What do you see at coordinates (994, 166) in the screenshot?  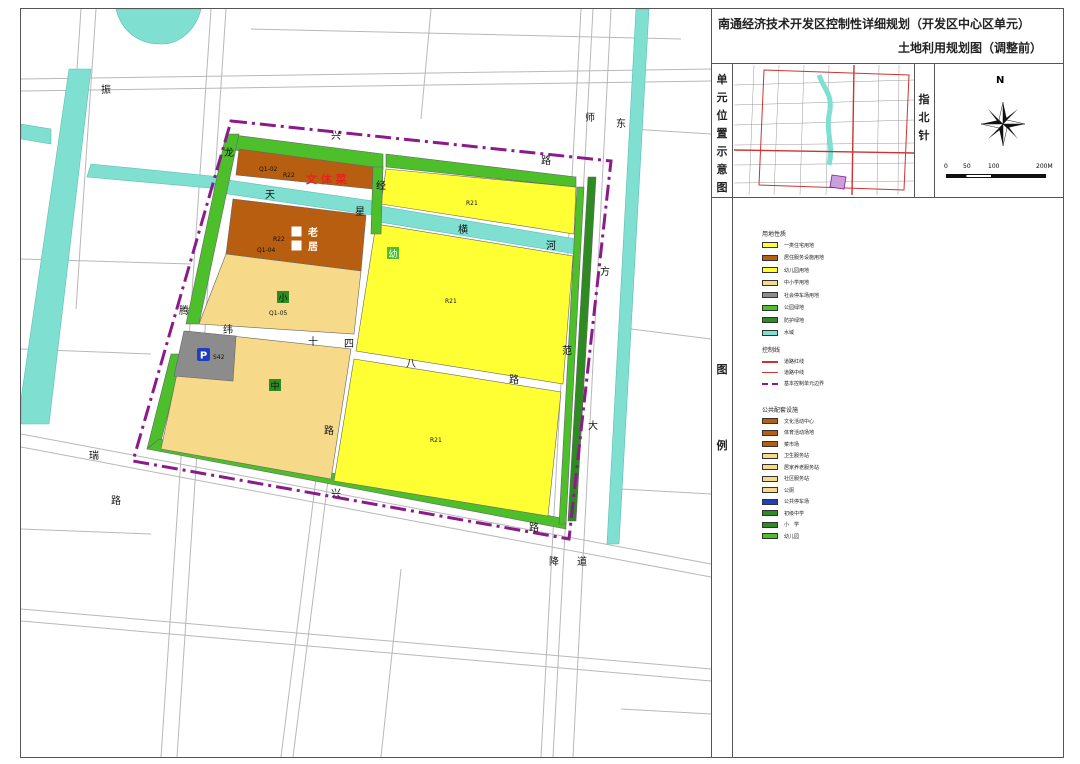 I see `scale-tick-label: 100` at bounding box center [994, 166].